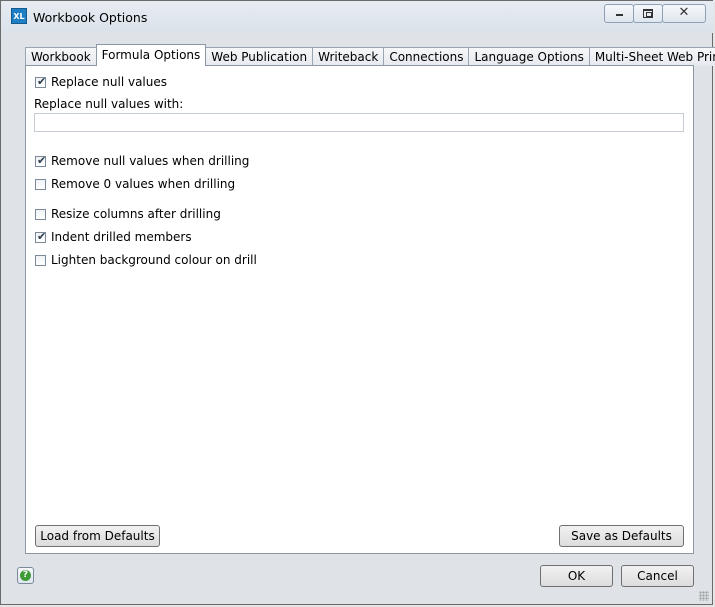  What do you see at coordinates (19, 16) in the screenshot?
I see `app-logo-icon: XL` at bounding box center [19, 16].